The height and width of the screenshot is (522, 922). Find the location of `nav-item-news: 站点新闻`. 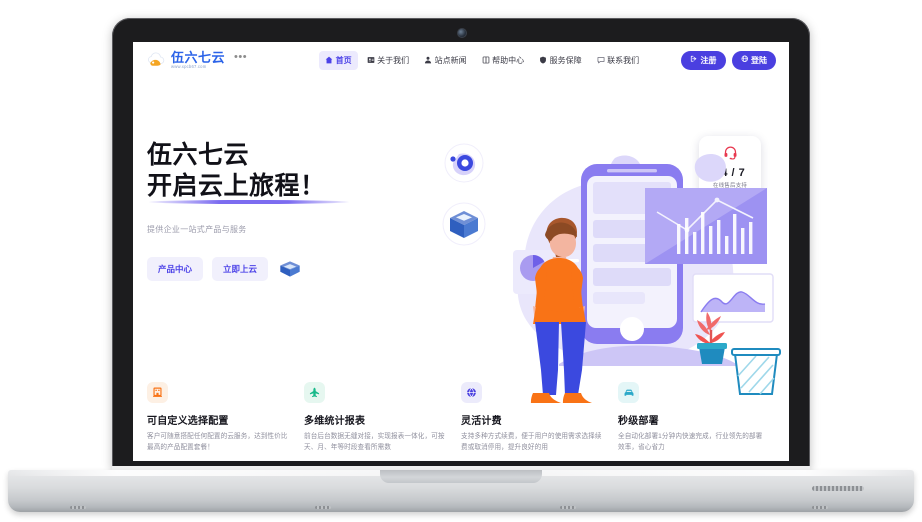

nav-item-news: 站点新闻 is located at coordinates (445, 60).